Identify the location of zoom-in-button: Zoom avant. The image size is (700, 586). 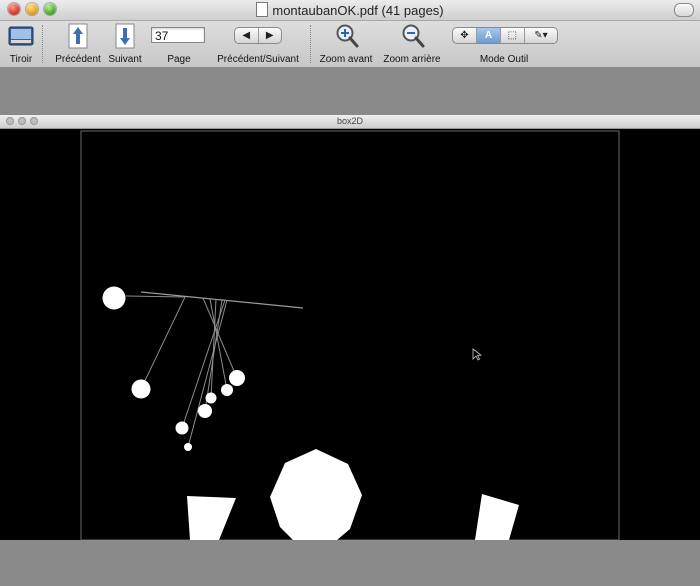
(346, 44).